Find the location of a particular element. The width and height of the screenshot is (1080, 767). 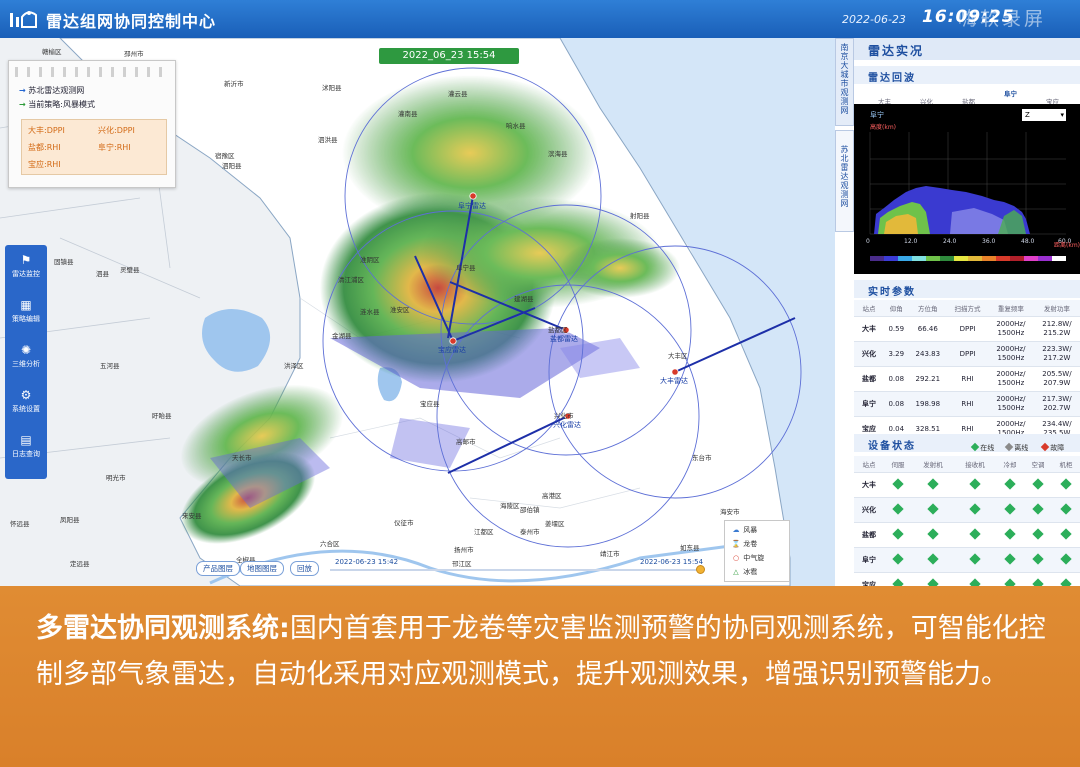

place-label: 灌云县 is located at coordinates (458, 94).